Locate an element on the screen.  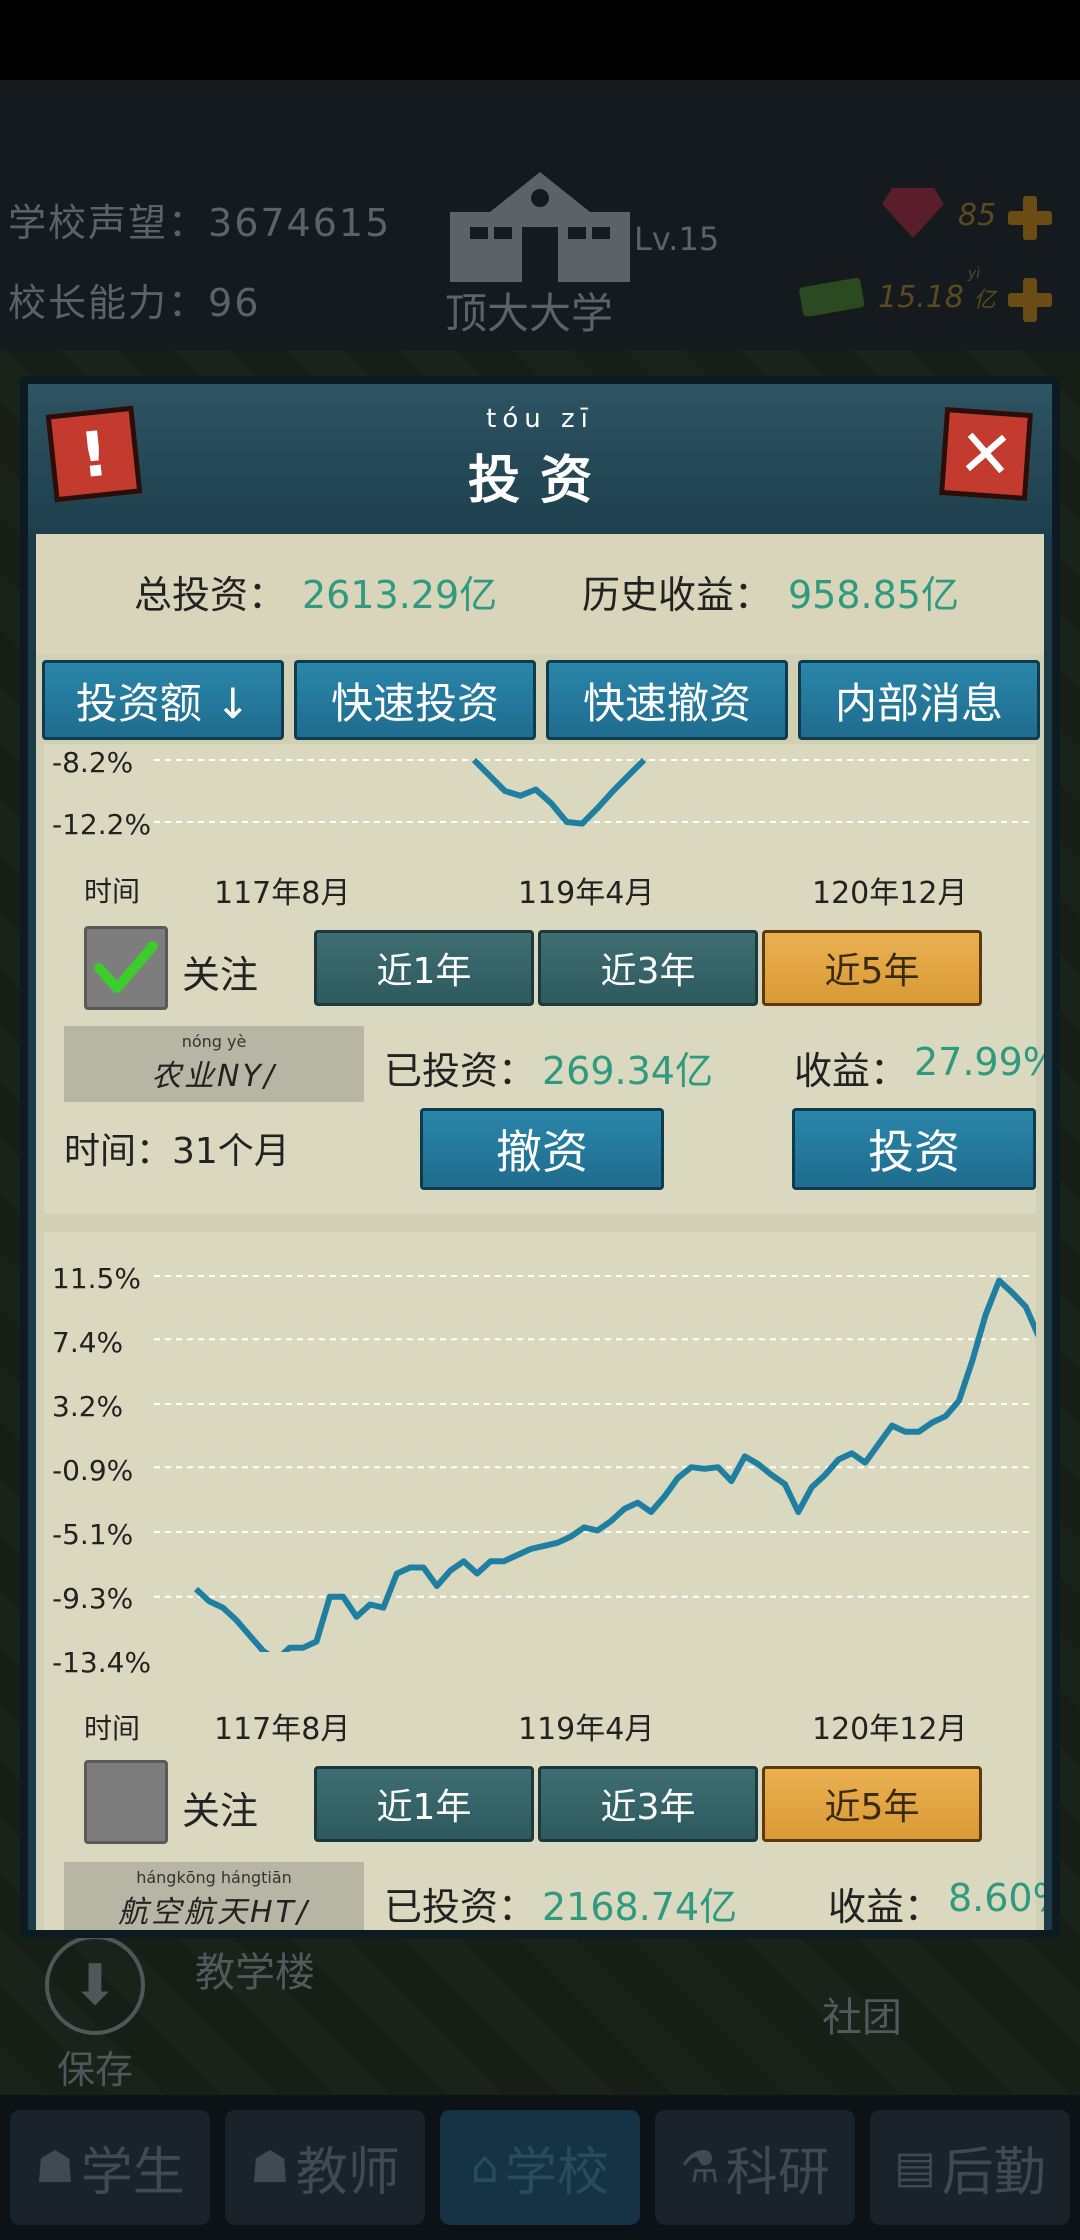
status-bar is located at coordinates (540, 40).